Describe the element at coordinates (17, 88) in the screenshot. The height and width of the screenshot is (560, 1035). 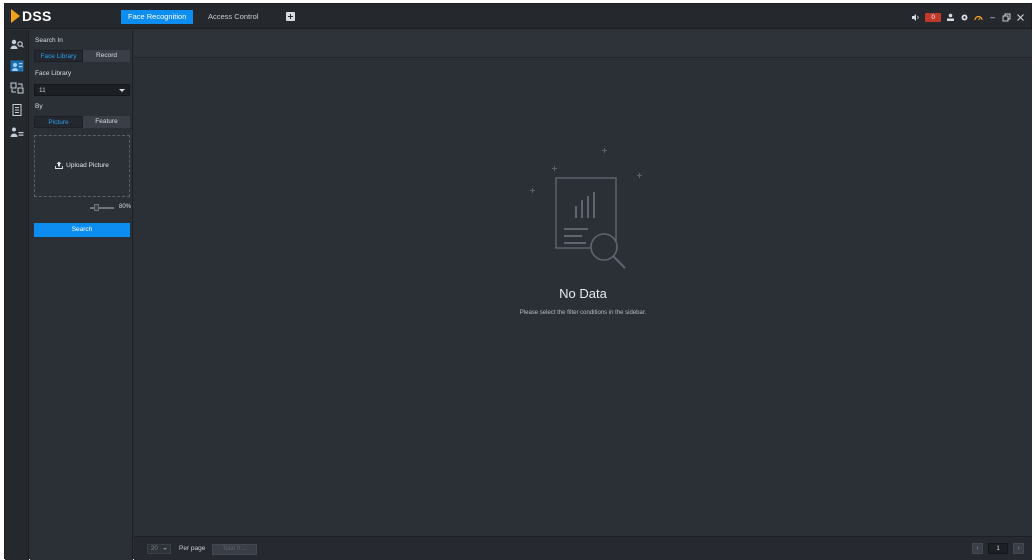
I see `face-compare-icon` at that location.